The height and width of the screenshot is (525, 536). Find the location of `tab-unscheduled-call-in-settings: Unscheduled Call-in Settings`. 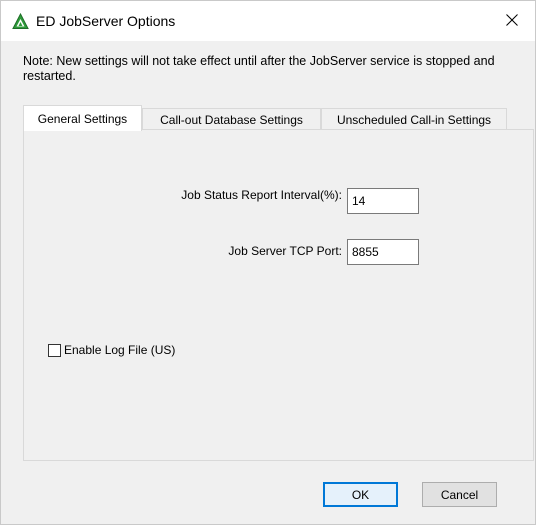

tab-unscheduled-call-in-settings: Unscheduled Call-in Settings is located at coordinates (414, 119).